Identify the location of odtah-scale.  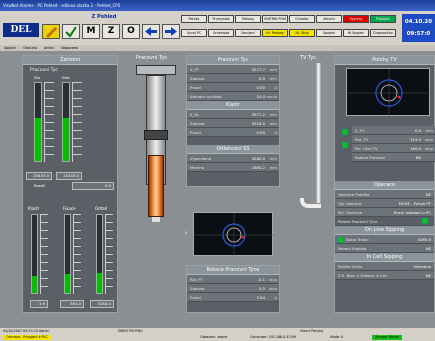
(109, 254).